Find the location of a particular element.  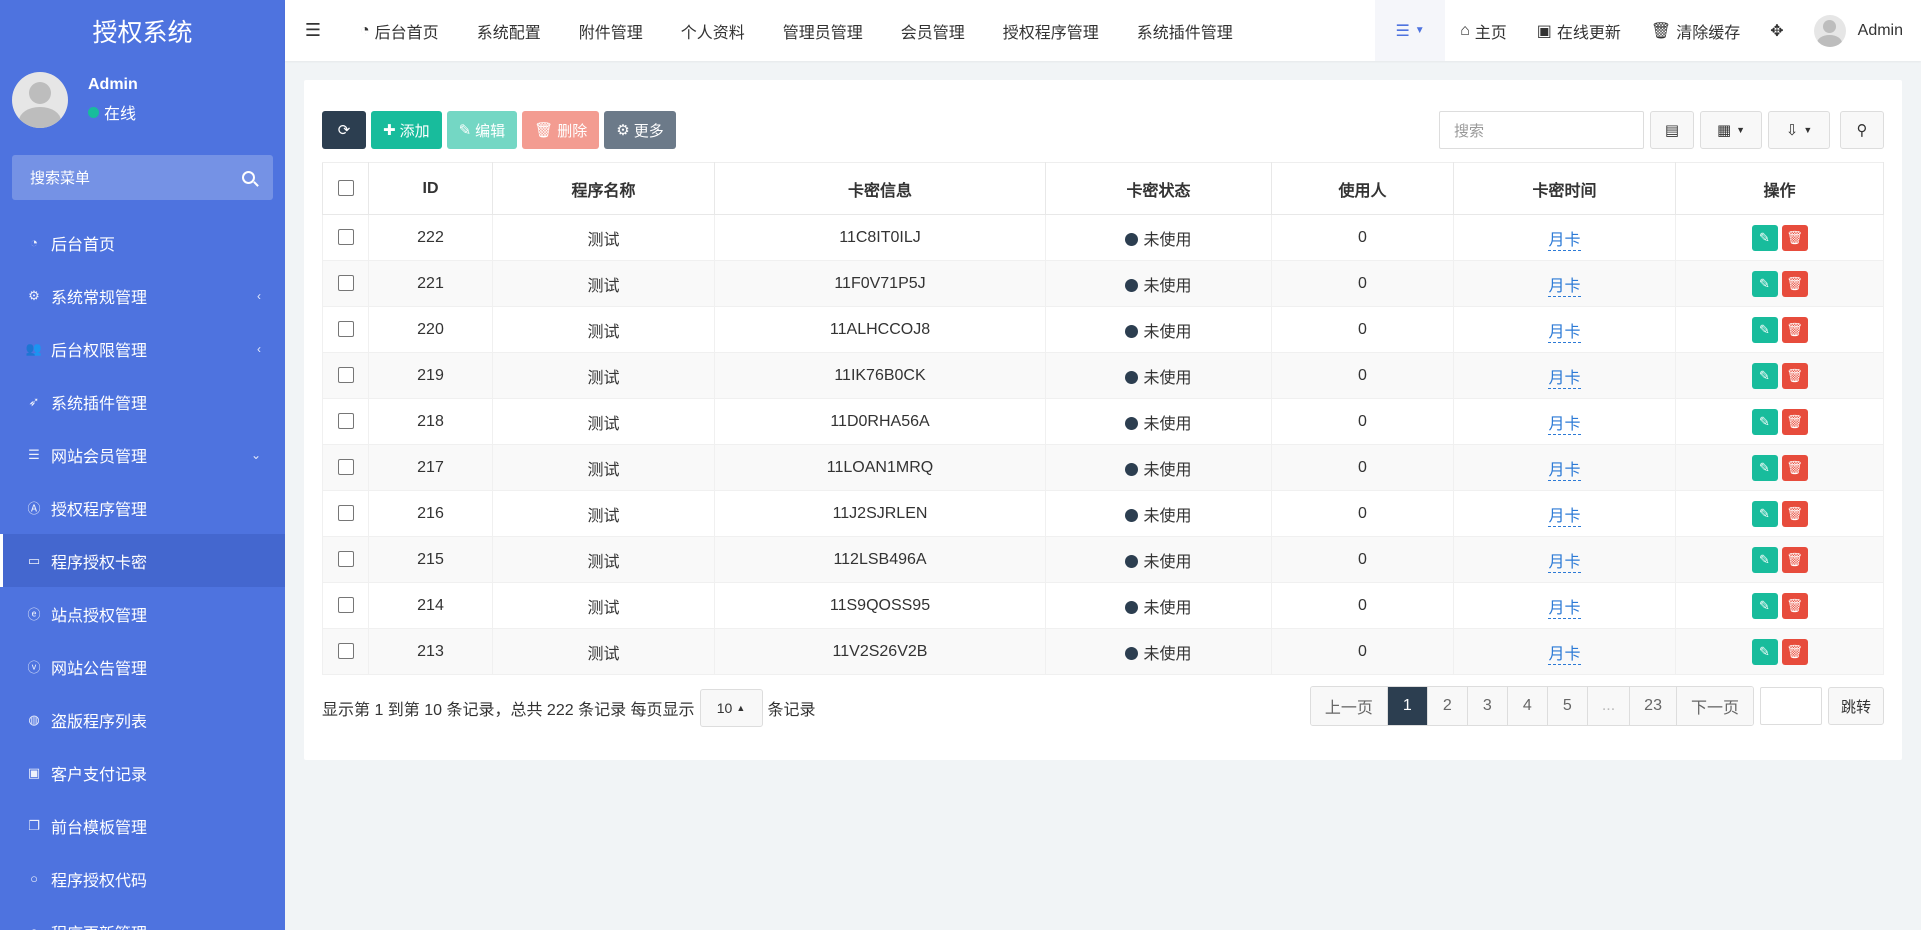

sidebar-item-13: ○ 程序更新管理 is located at coordinates (142, 917).